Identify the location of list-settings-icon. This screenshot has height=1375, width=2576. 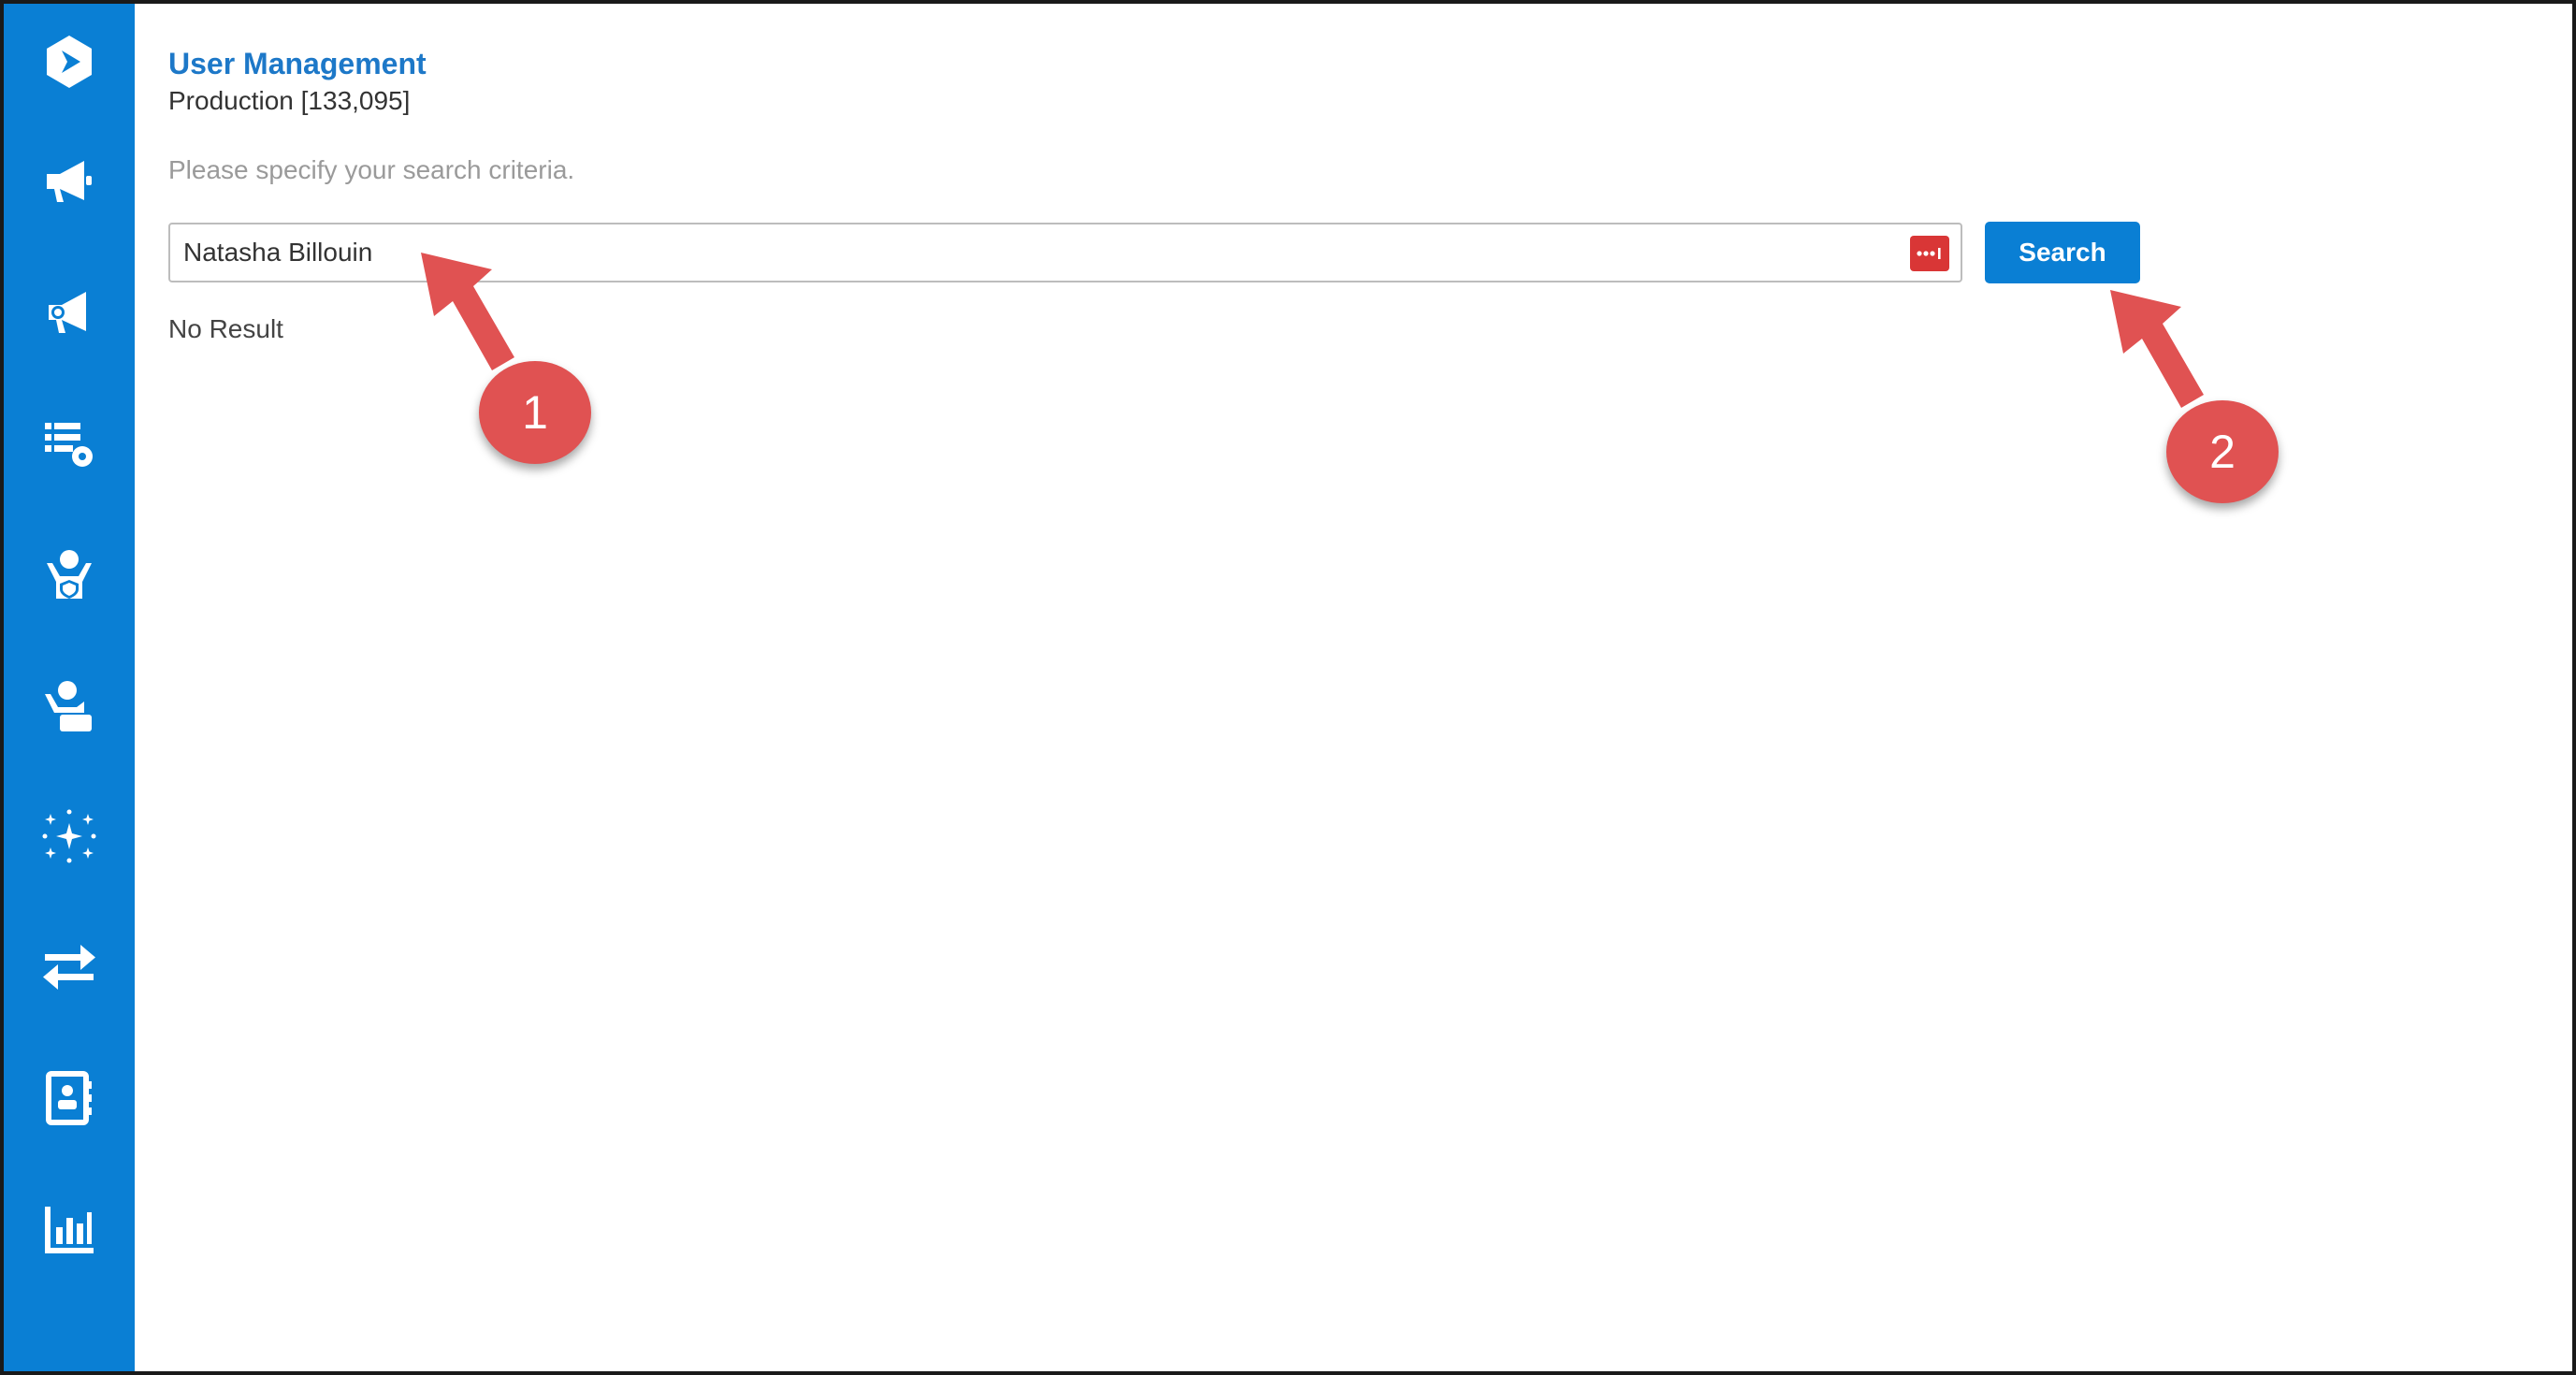
(69, 445).